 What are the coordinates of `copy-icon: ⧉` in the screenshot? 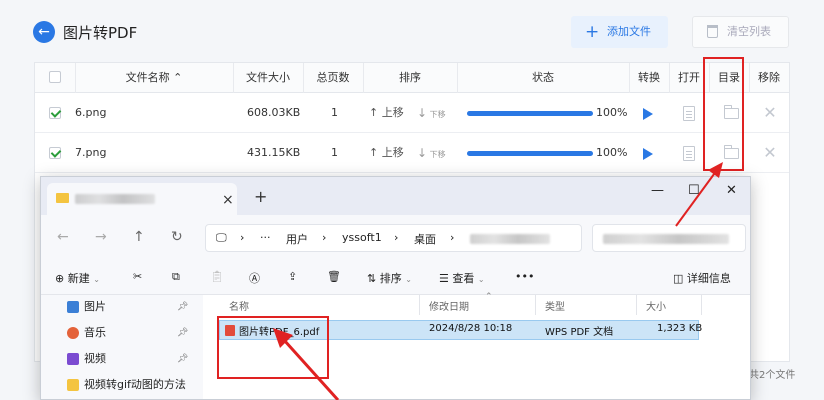 It's located at (176, 277).